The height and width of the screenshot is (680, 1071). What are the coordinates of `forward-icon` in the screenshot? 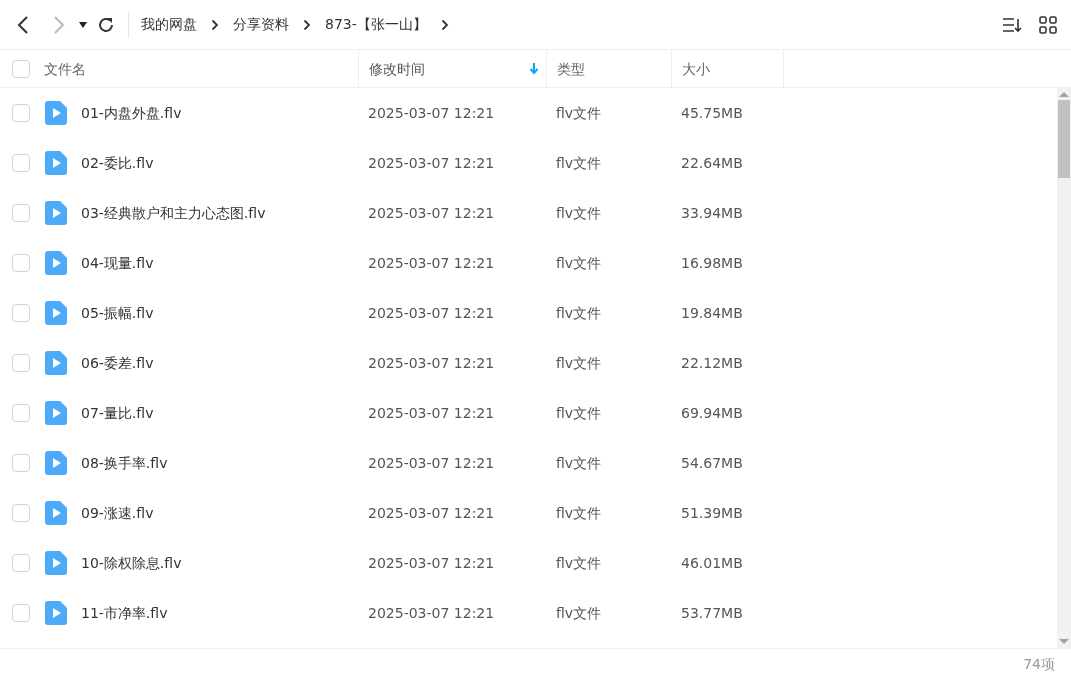 It's located at (59, 24).